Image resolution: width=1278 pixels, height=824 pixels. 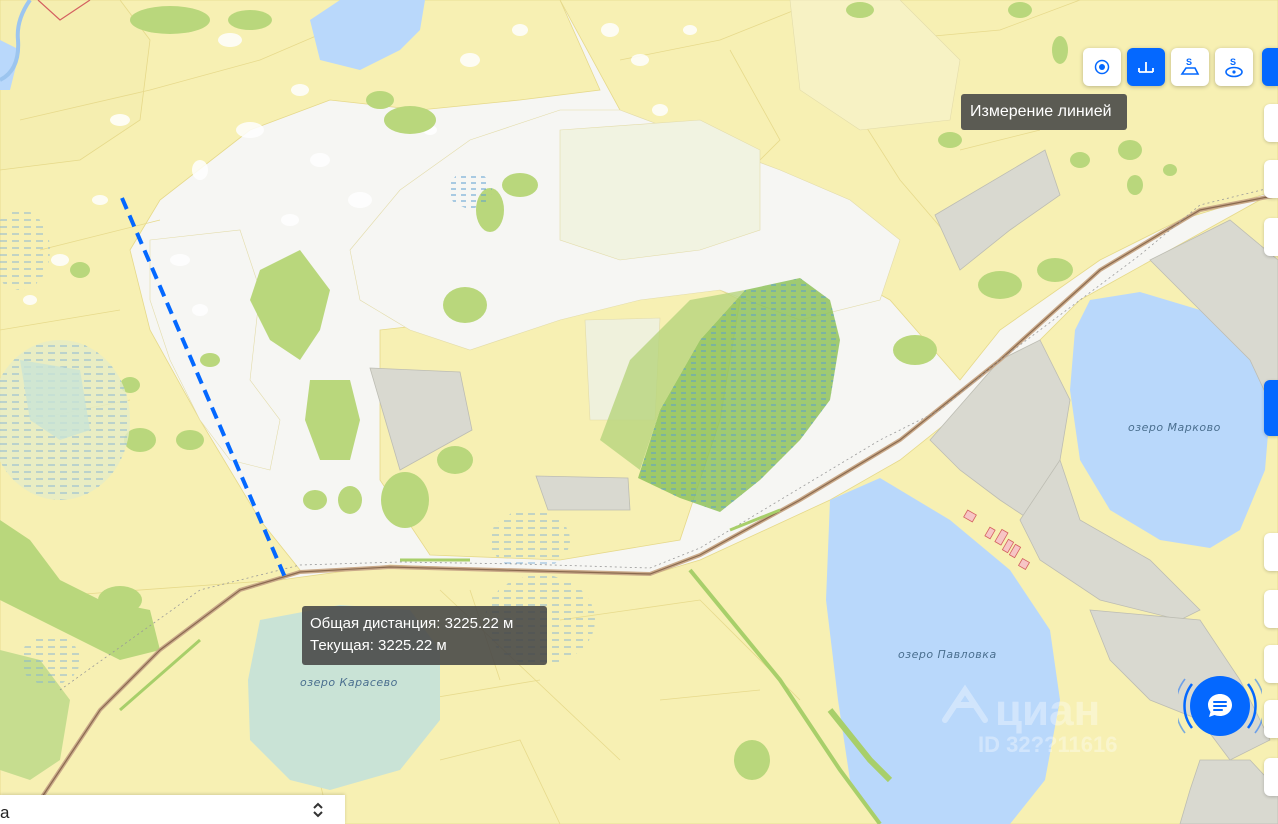 I want to click on point-icon, so click(x=1102, y=67).